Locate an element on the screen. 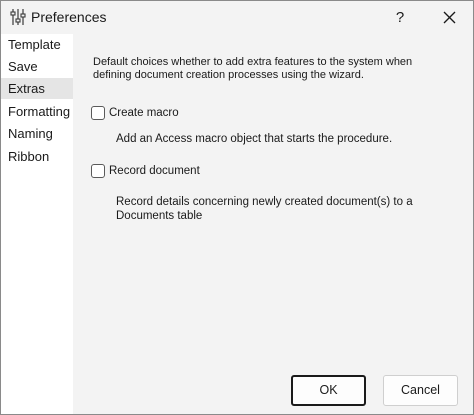 The image size is (474, 415). ok-button: OK is located at coordinates (328, 390).